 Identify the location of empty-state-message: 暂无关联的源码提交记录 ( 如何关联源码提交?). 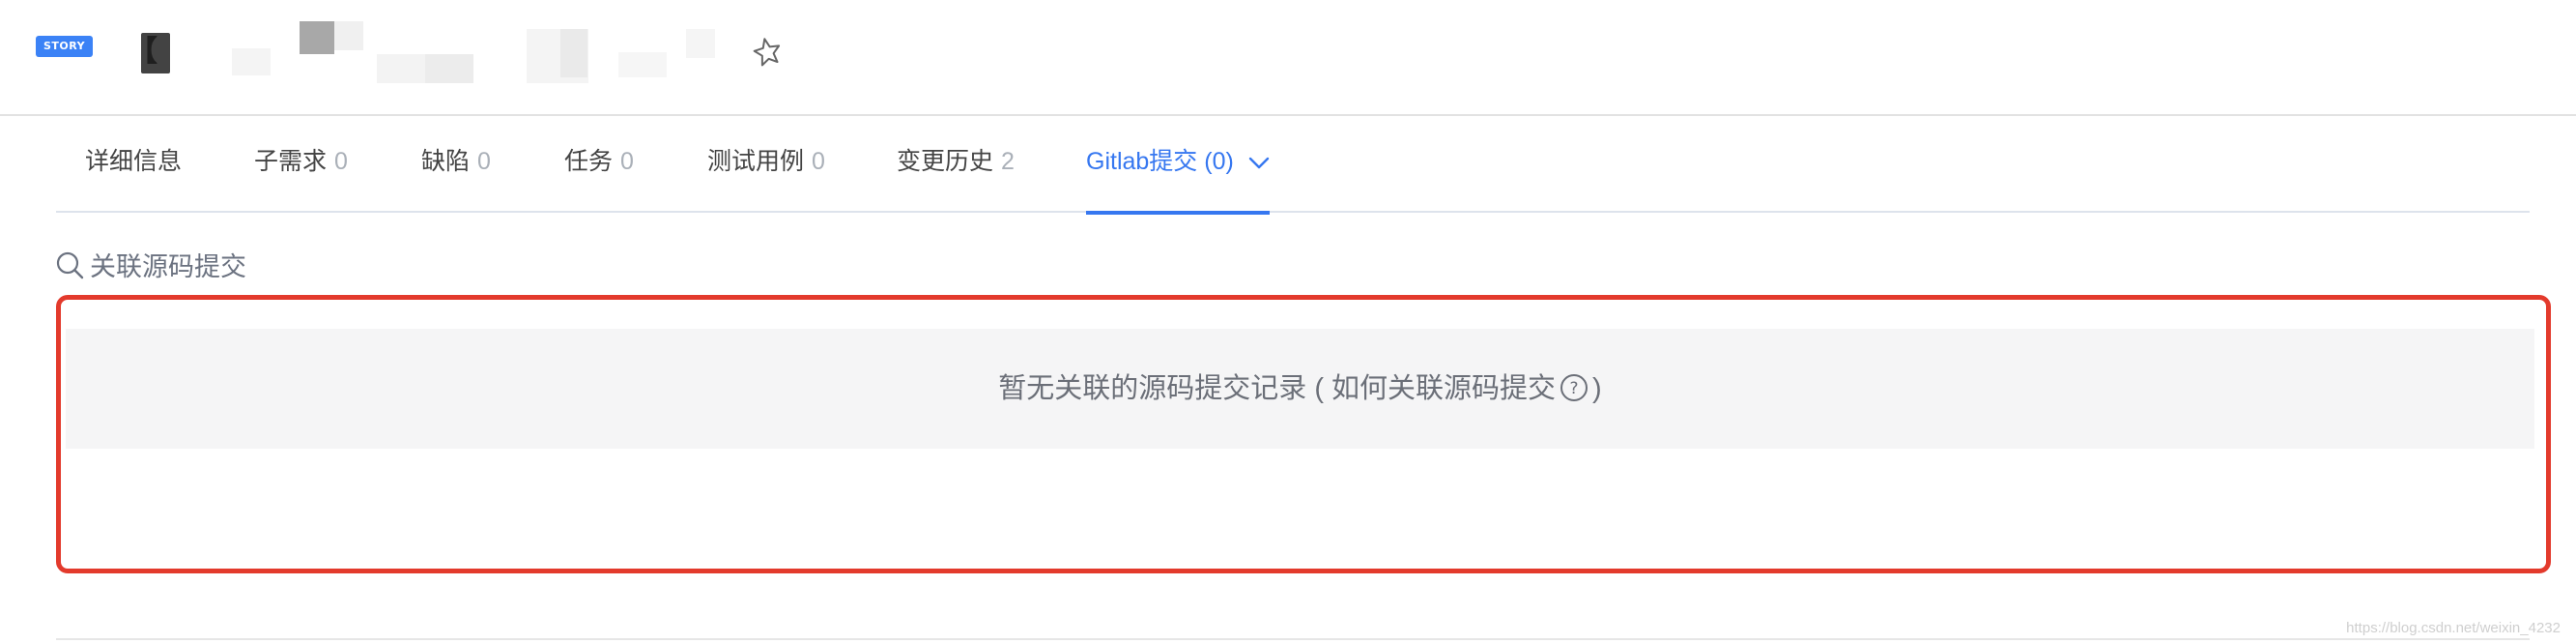
(1300, 391).